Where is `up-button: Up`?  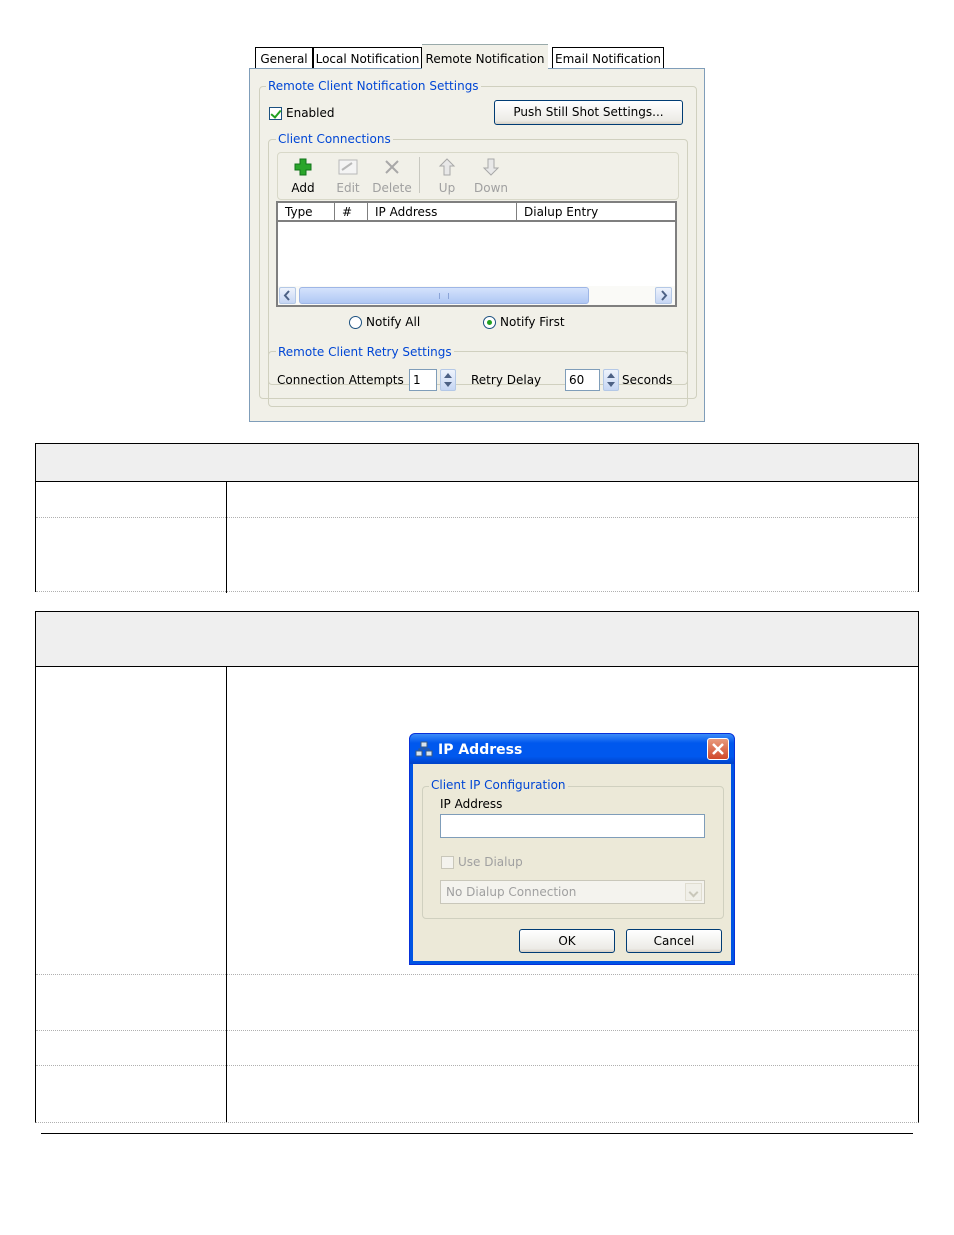 up-button: Up is located at coordinates (447, 176).